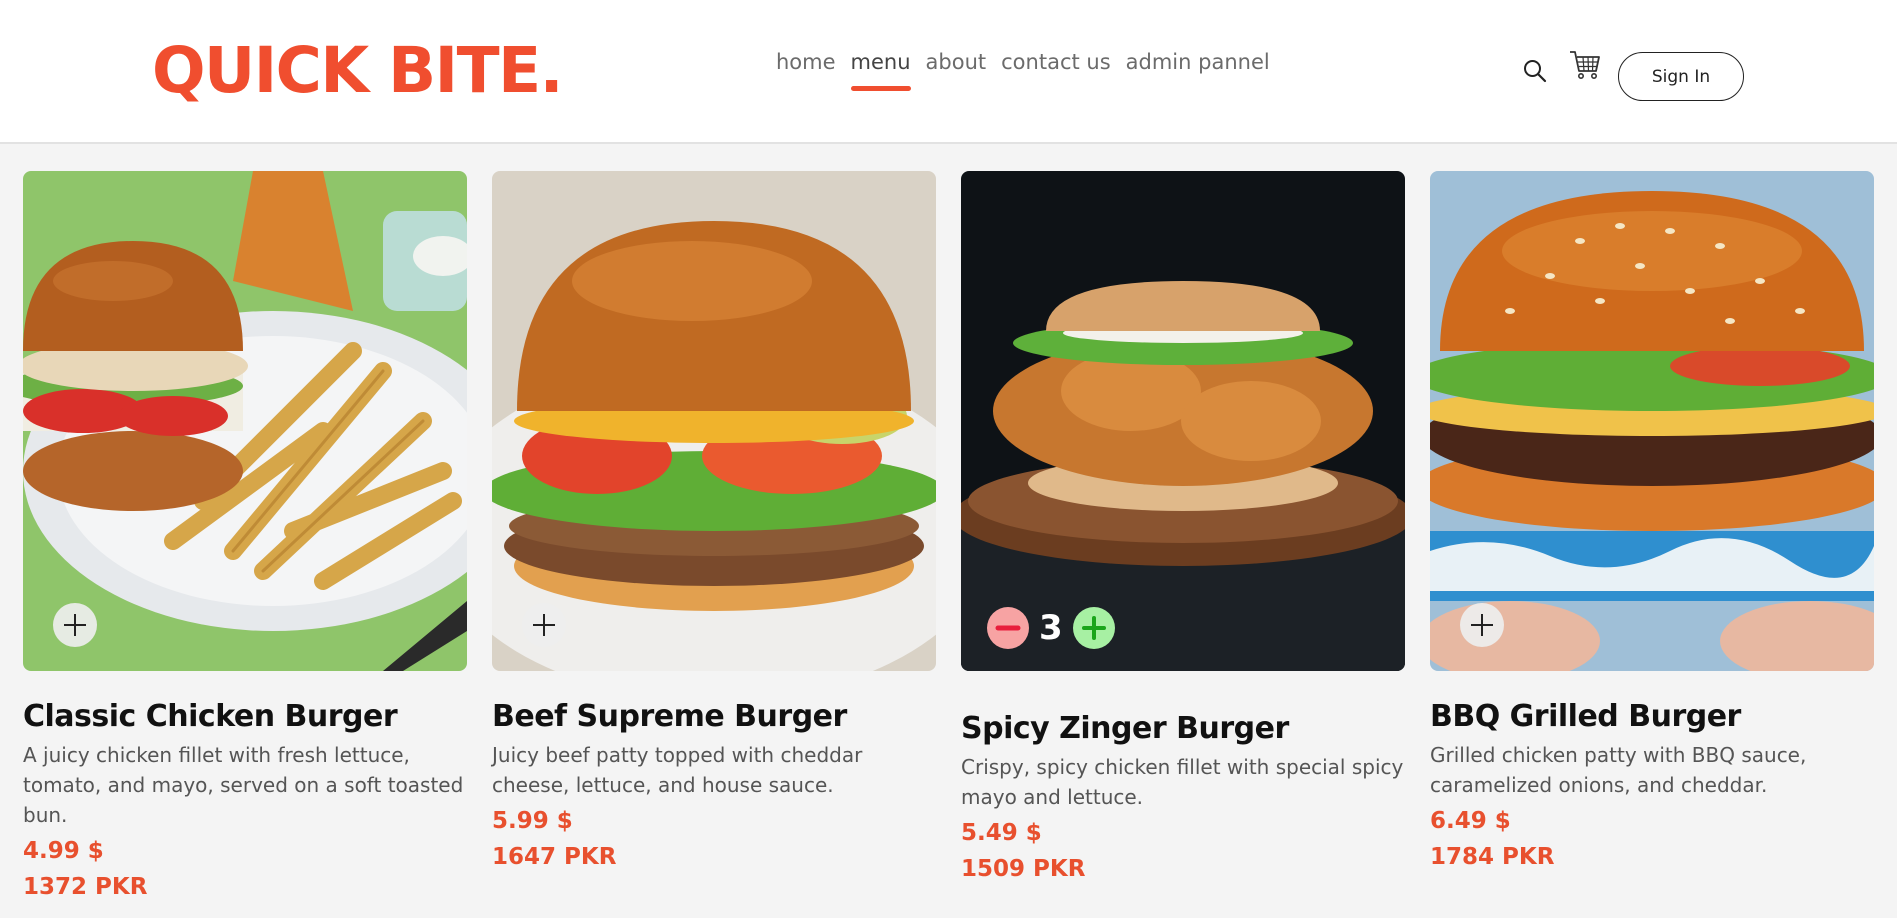 The height and width of the screenshot is (918, 1897). Describe the element at coordinates (880, 70) in the screenshot. I see `nav-item-menu: menu` at that location.